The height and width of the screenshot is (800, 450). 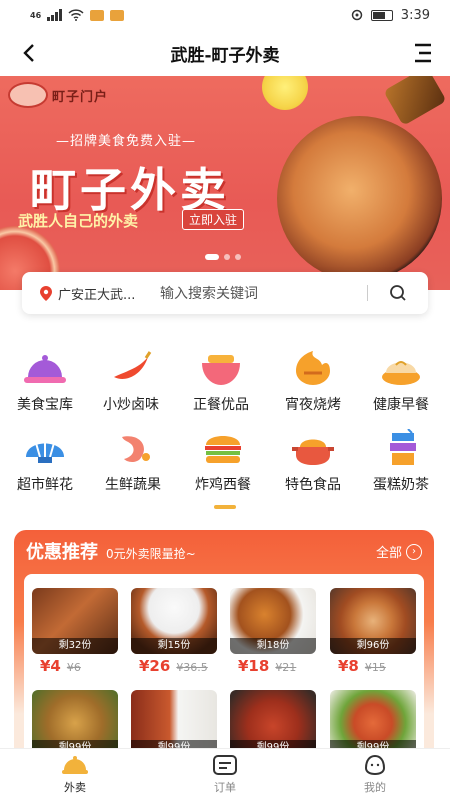 I want to click on status-bar: 46 3:39, so click(x=225, y=15).